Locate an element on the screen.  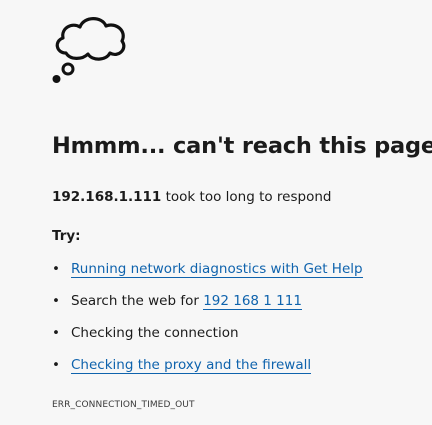
suggestion-search-web: • Search the web for 192 168 1 111 is located at coordinates (237, 307).